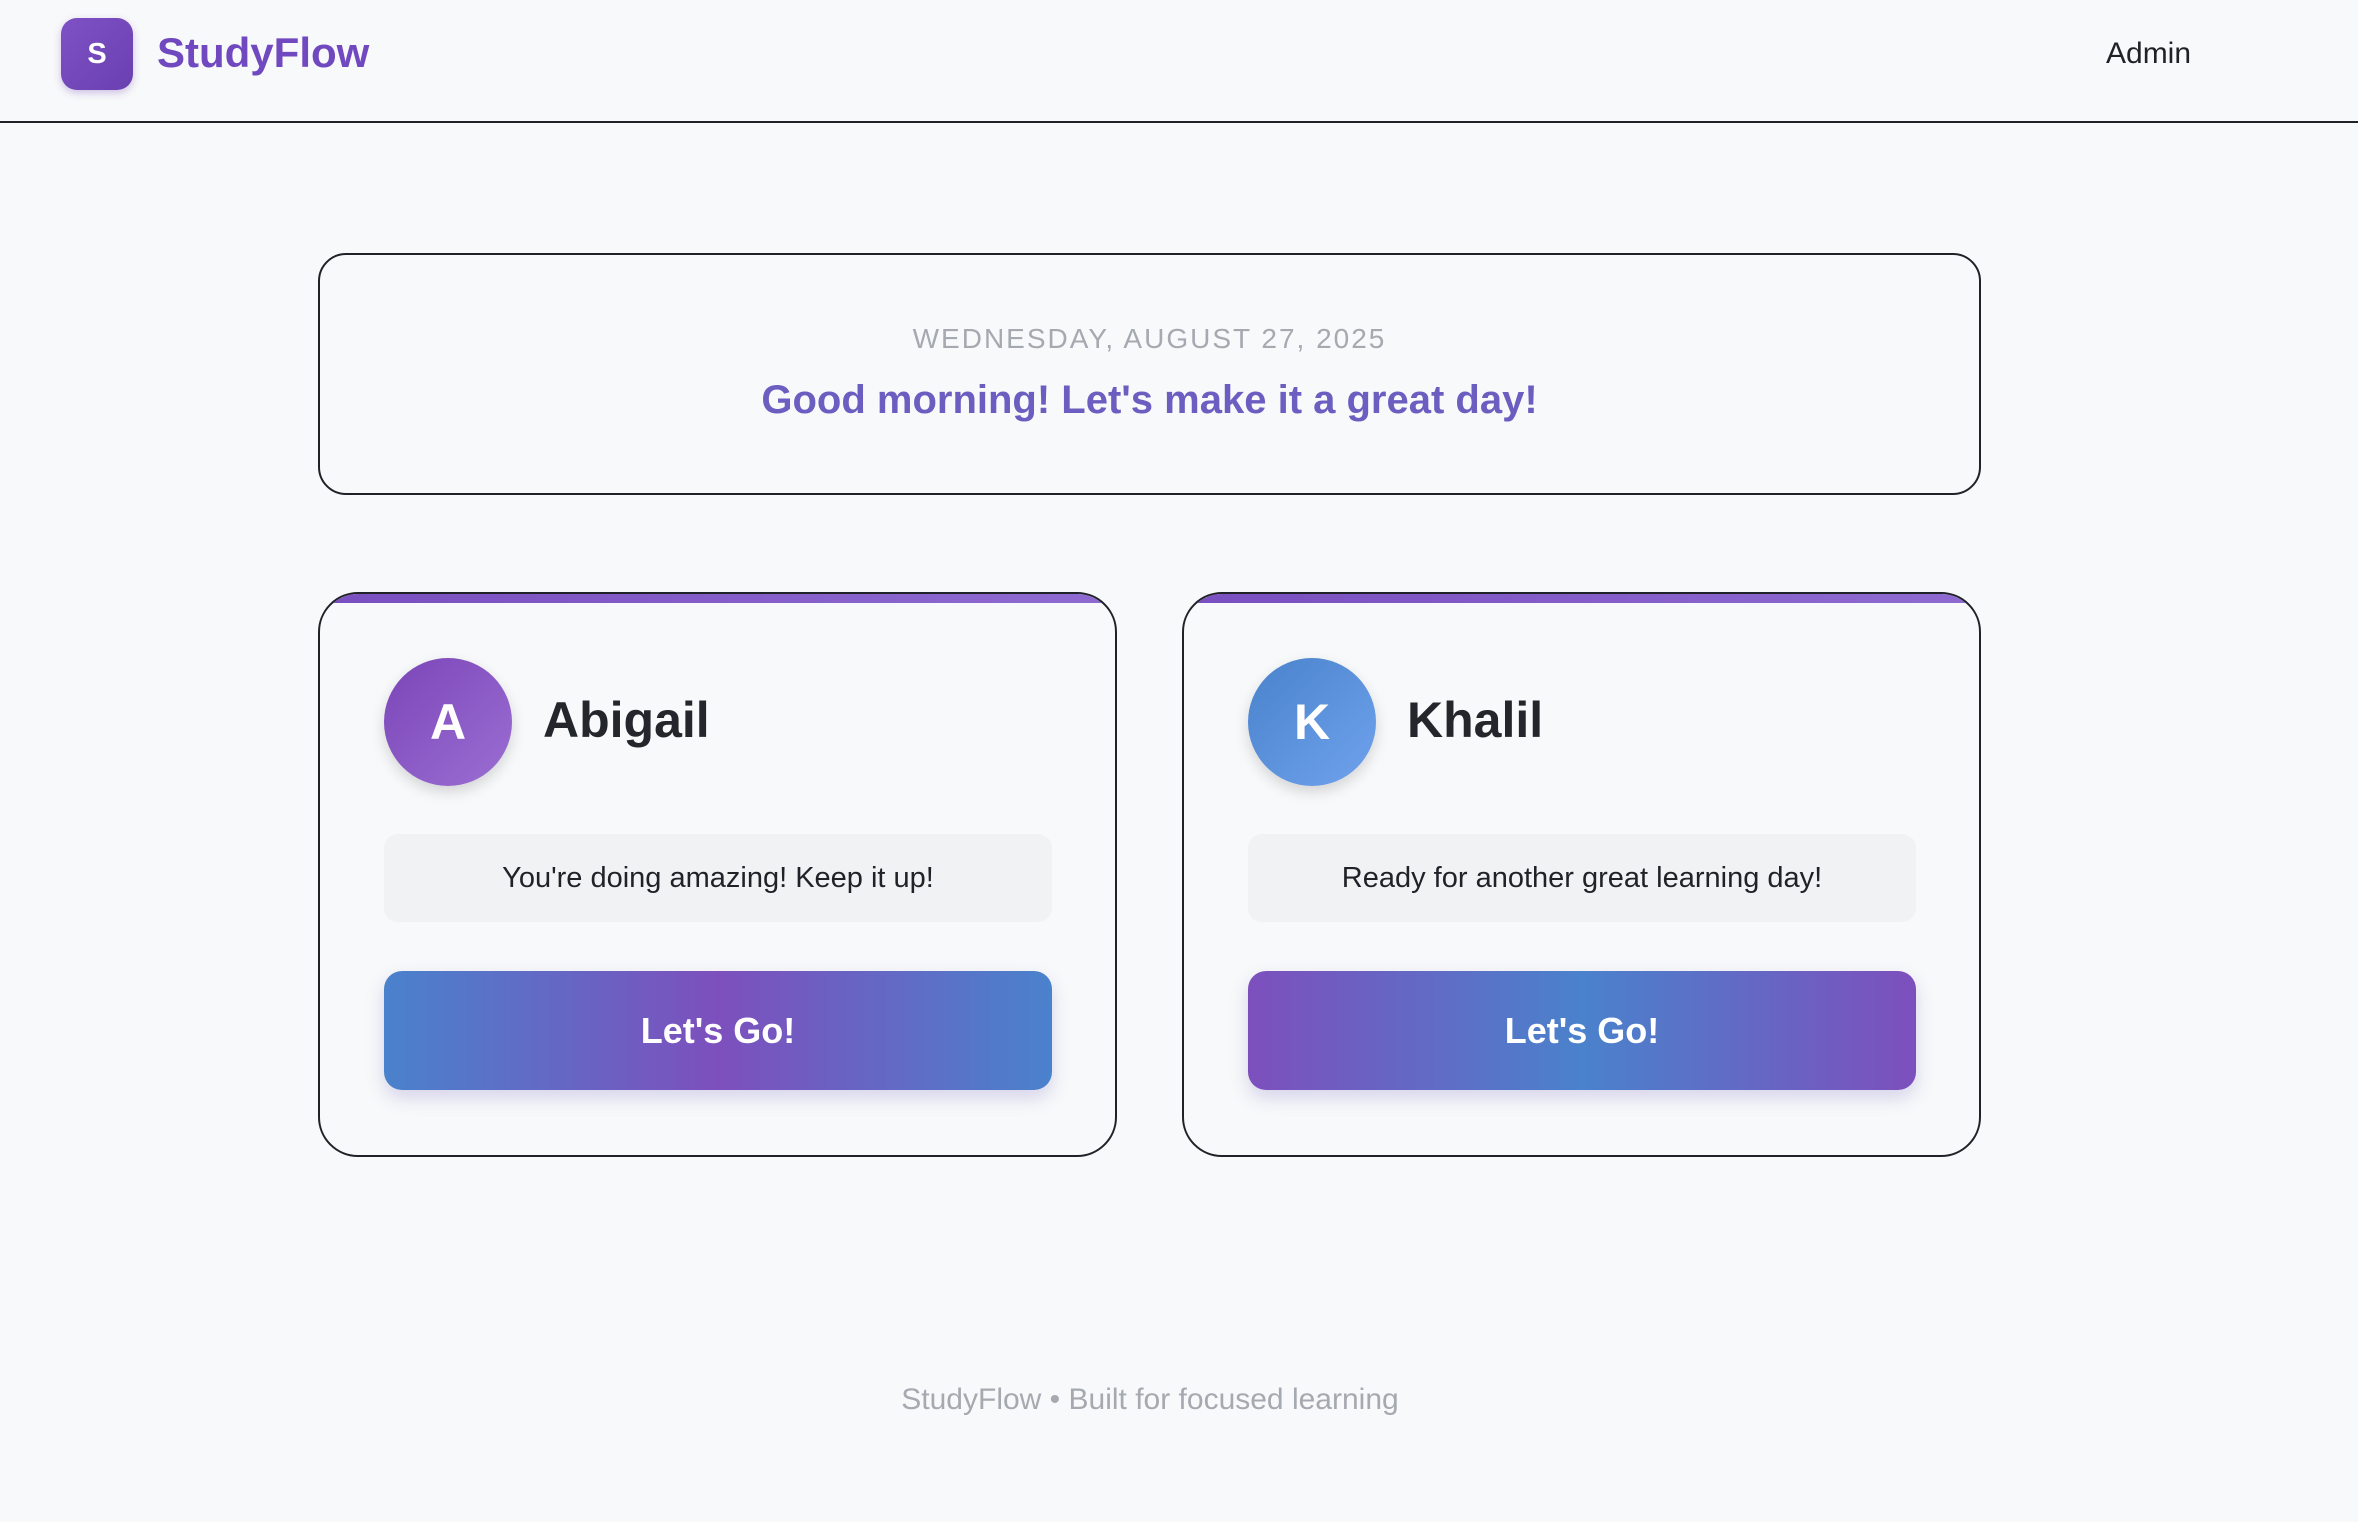  What do you see at coordinates (97, 54) in the screenshot?
I see `logo-icon: S` at bounding box center [97, 54].